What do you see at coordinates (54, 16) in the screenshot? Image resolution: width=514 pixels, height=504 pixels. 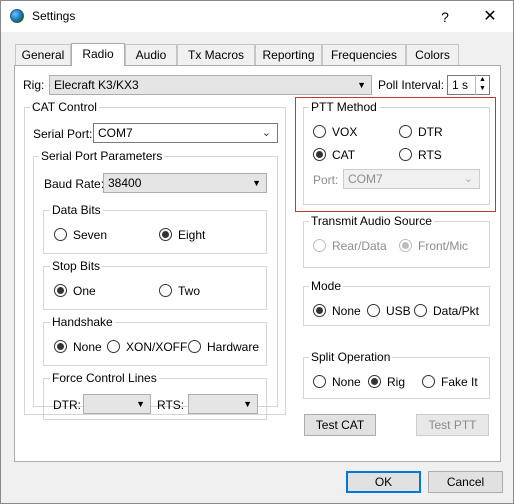 I see `window-title: Settings` at bounding box center [54, 16].